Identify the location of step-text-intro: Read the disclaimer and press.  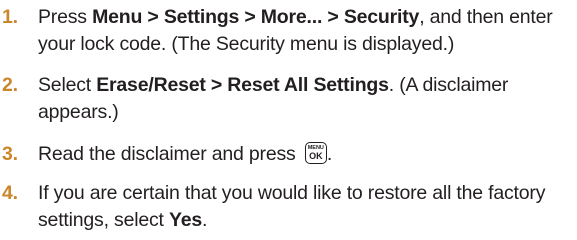
(169, 154).